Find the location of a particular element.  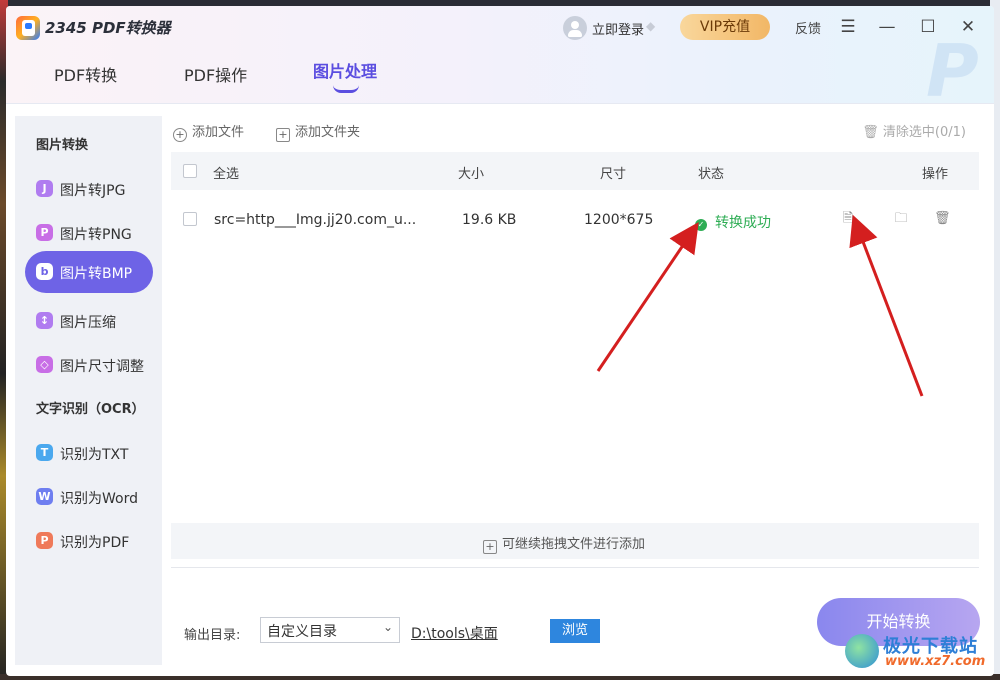

sidebar-section-image-convert: 图片转换 is located at coordinates (62, 145).